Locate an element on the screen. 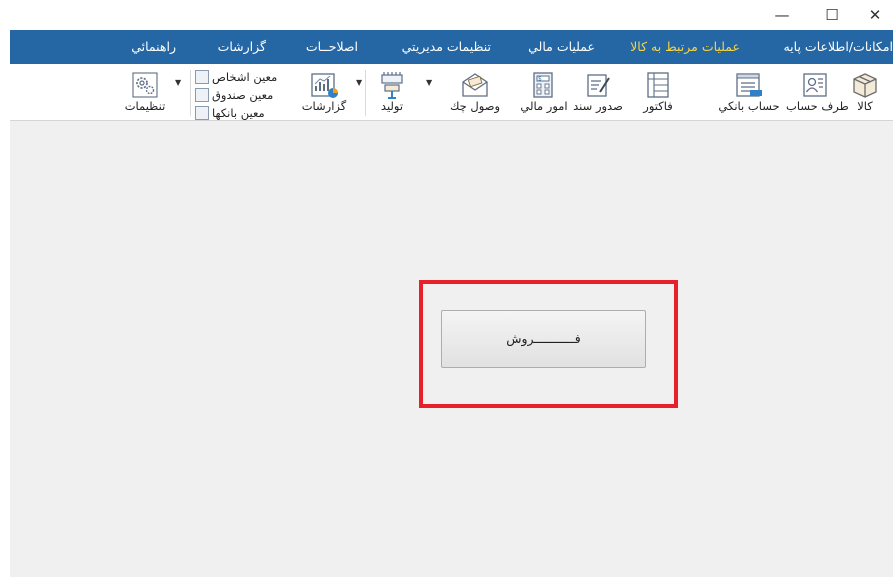 The height and width of the screenshot is (577, 893). gozareshat-dropdown-arrow-icon: ▼ is located at coordinates (359, 82).